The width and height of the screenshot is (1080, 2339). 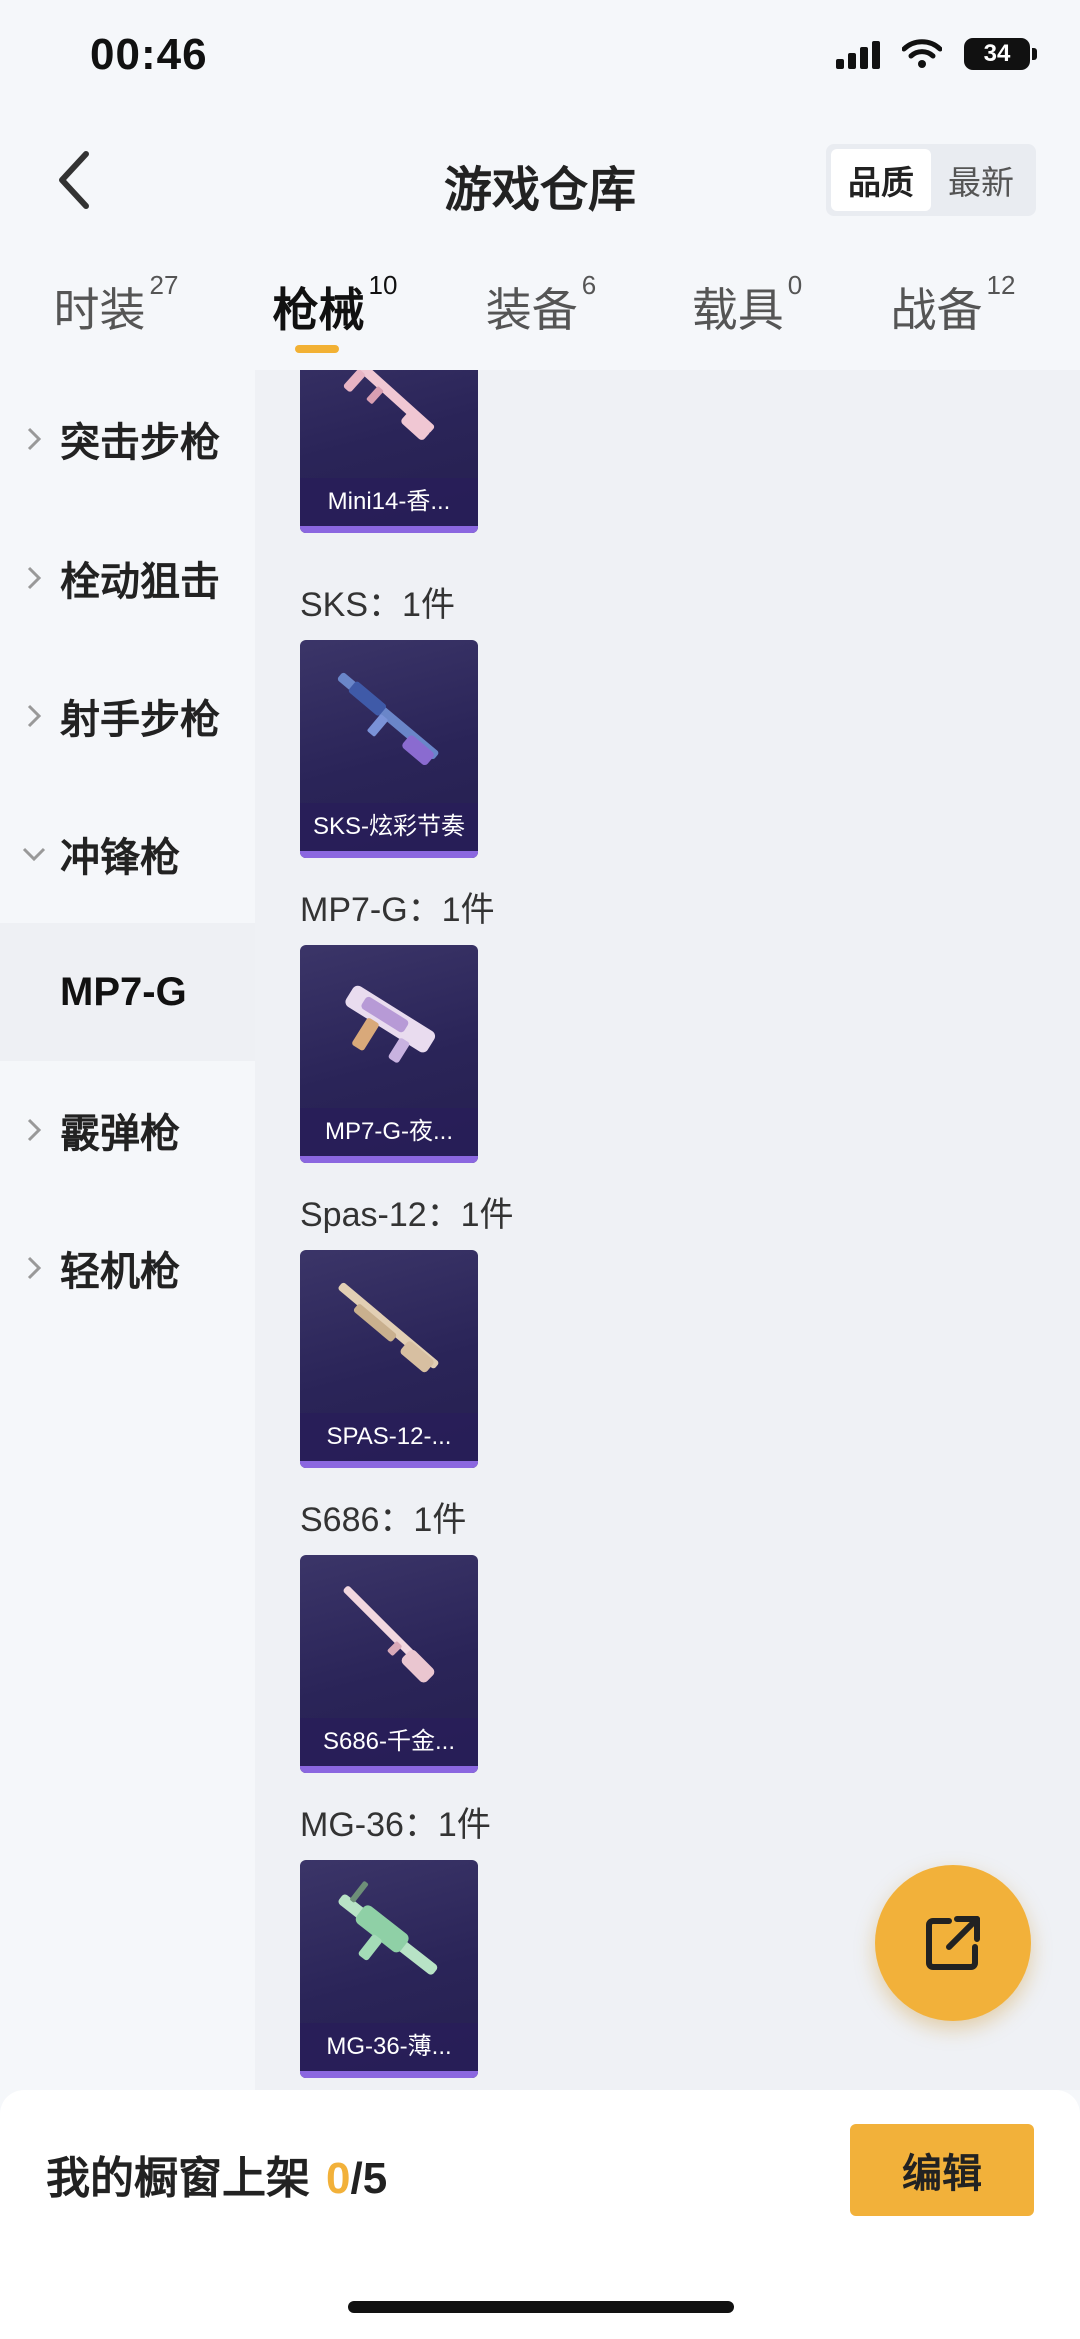 What do you see at coordinates (369, 2178) in the screenshot?
I see `showcase-total: /5` at bounding box center [369, 2178].